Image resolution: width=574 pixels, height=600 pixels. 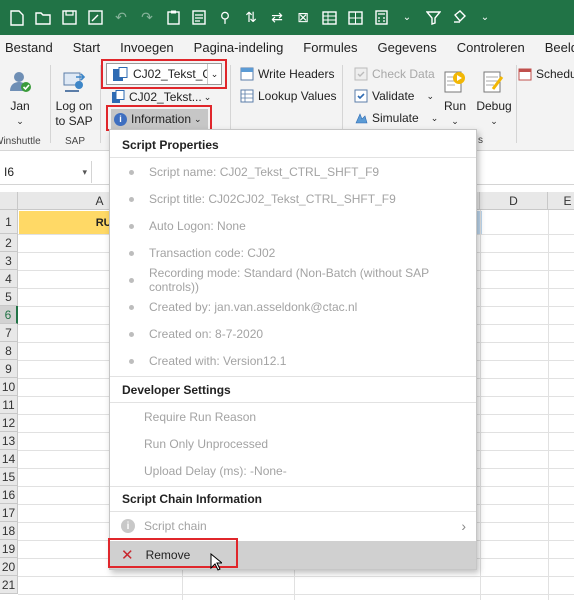 I want to click on chevron-down-icon: ▾, so click(x=84, y=172).